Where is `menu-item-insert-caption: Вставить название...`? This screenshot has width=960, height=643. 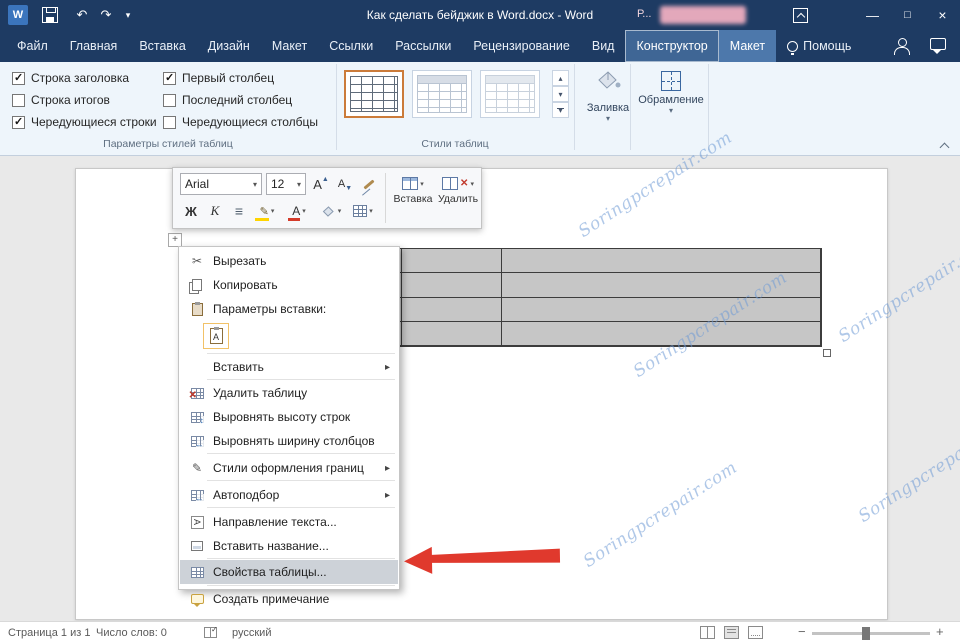 menu-item-insert-caption: Вставить название... is located at coordinates (289, 546).